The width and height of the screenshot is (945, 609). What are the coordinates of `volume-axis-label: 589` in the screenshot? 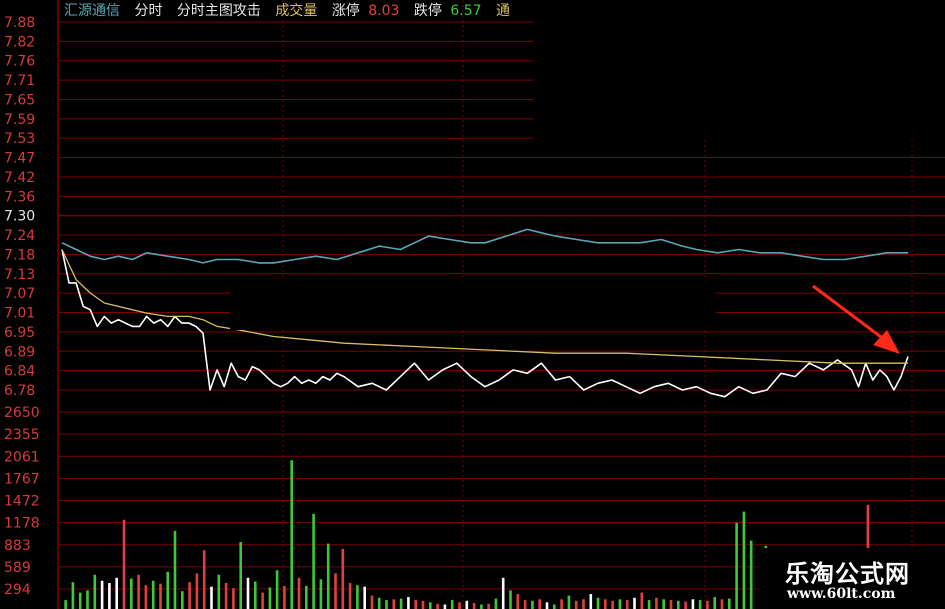 It's located at (17, 568).